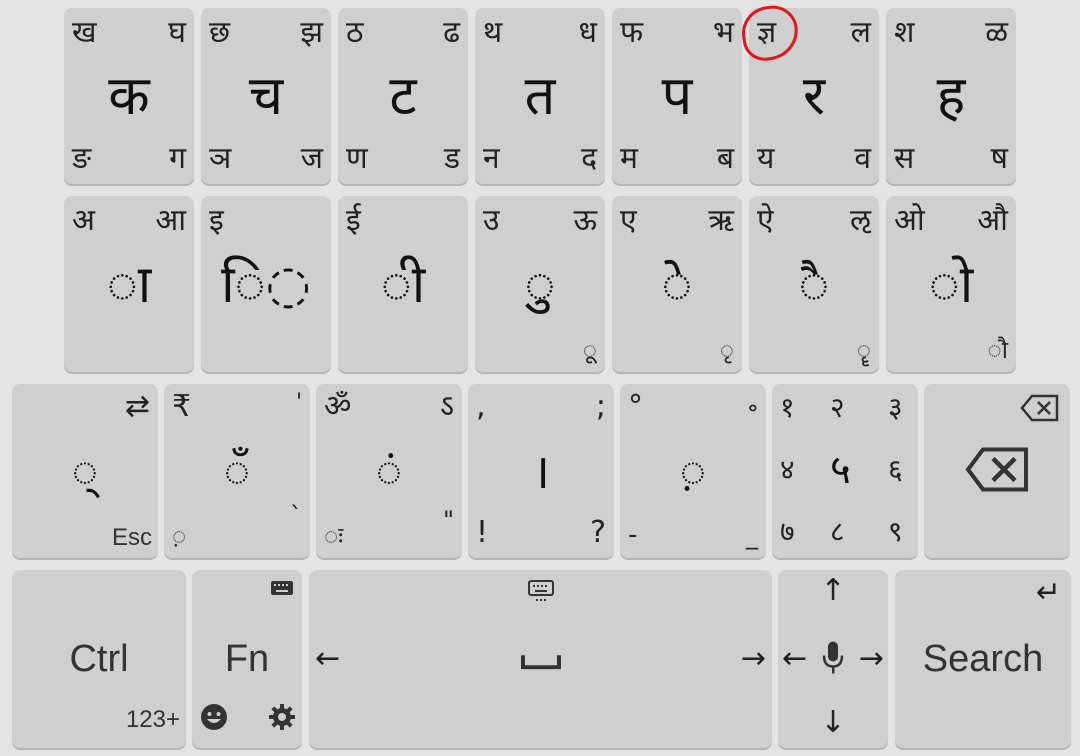  Describe the element at coordinates (840, 470) in the screenshot. I see `numpad-digit-5: ५` at that location.